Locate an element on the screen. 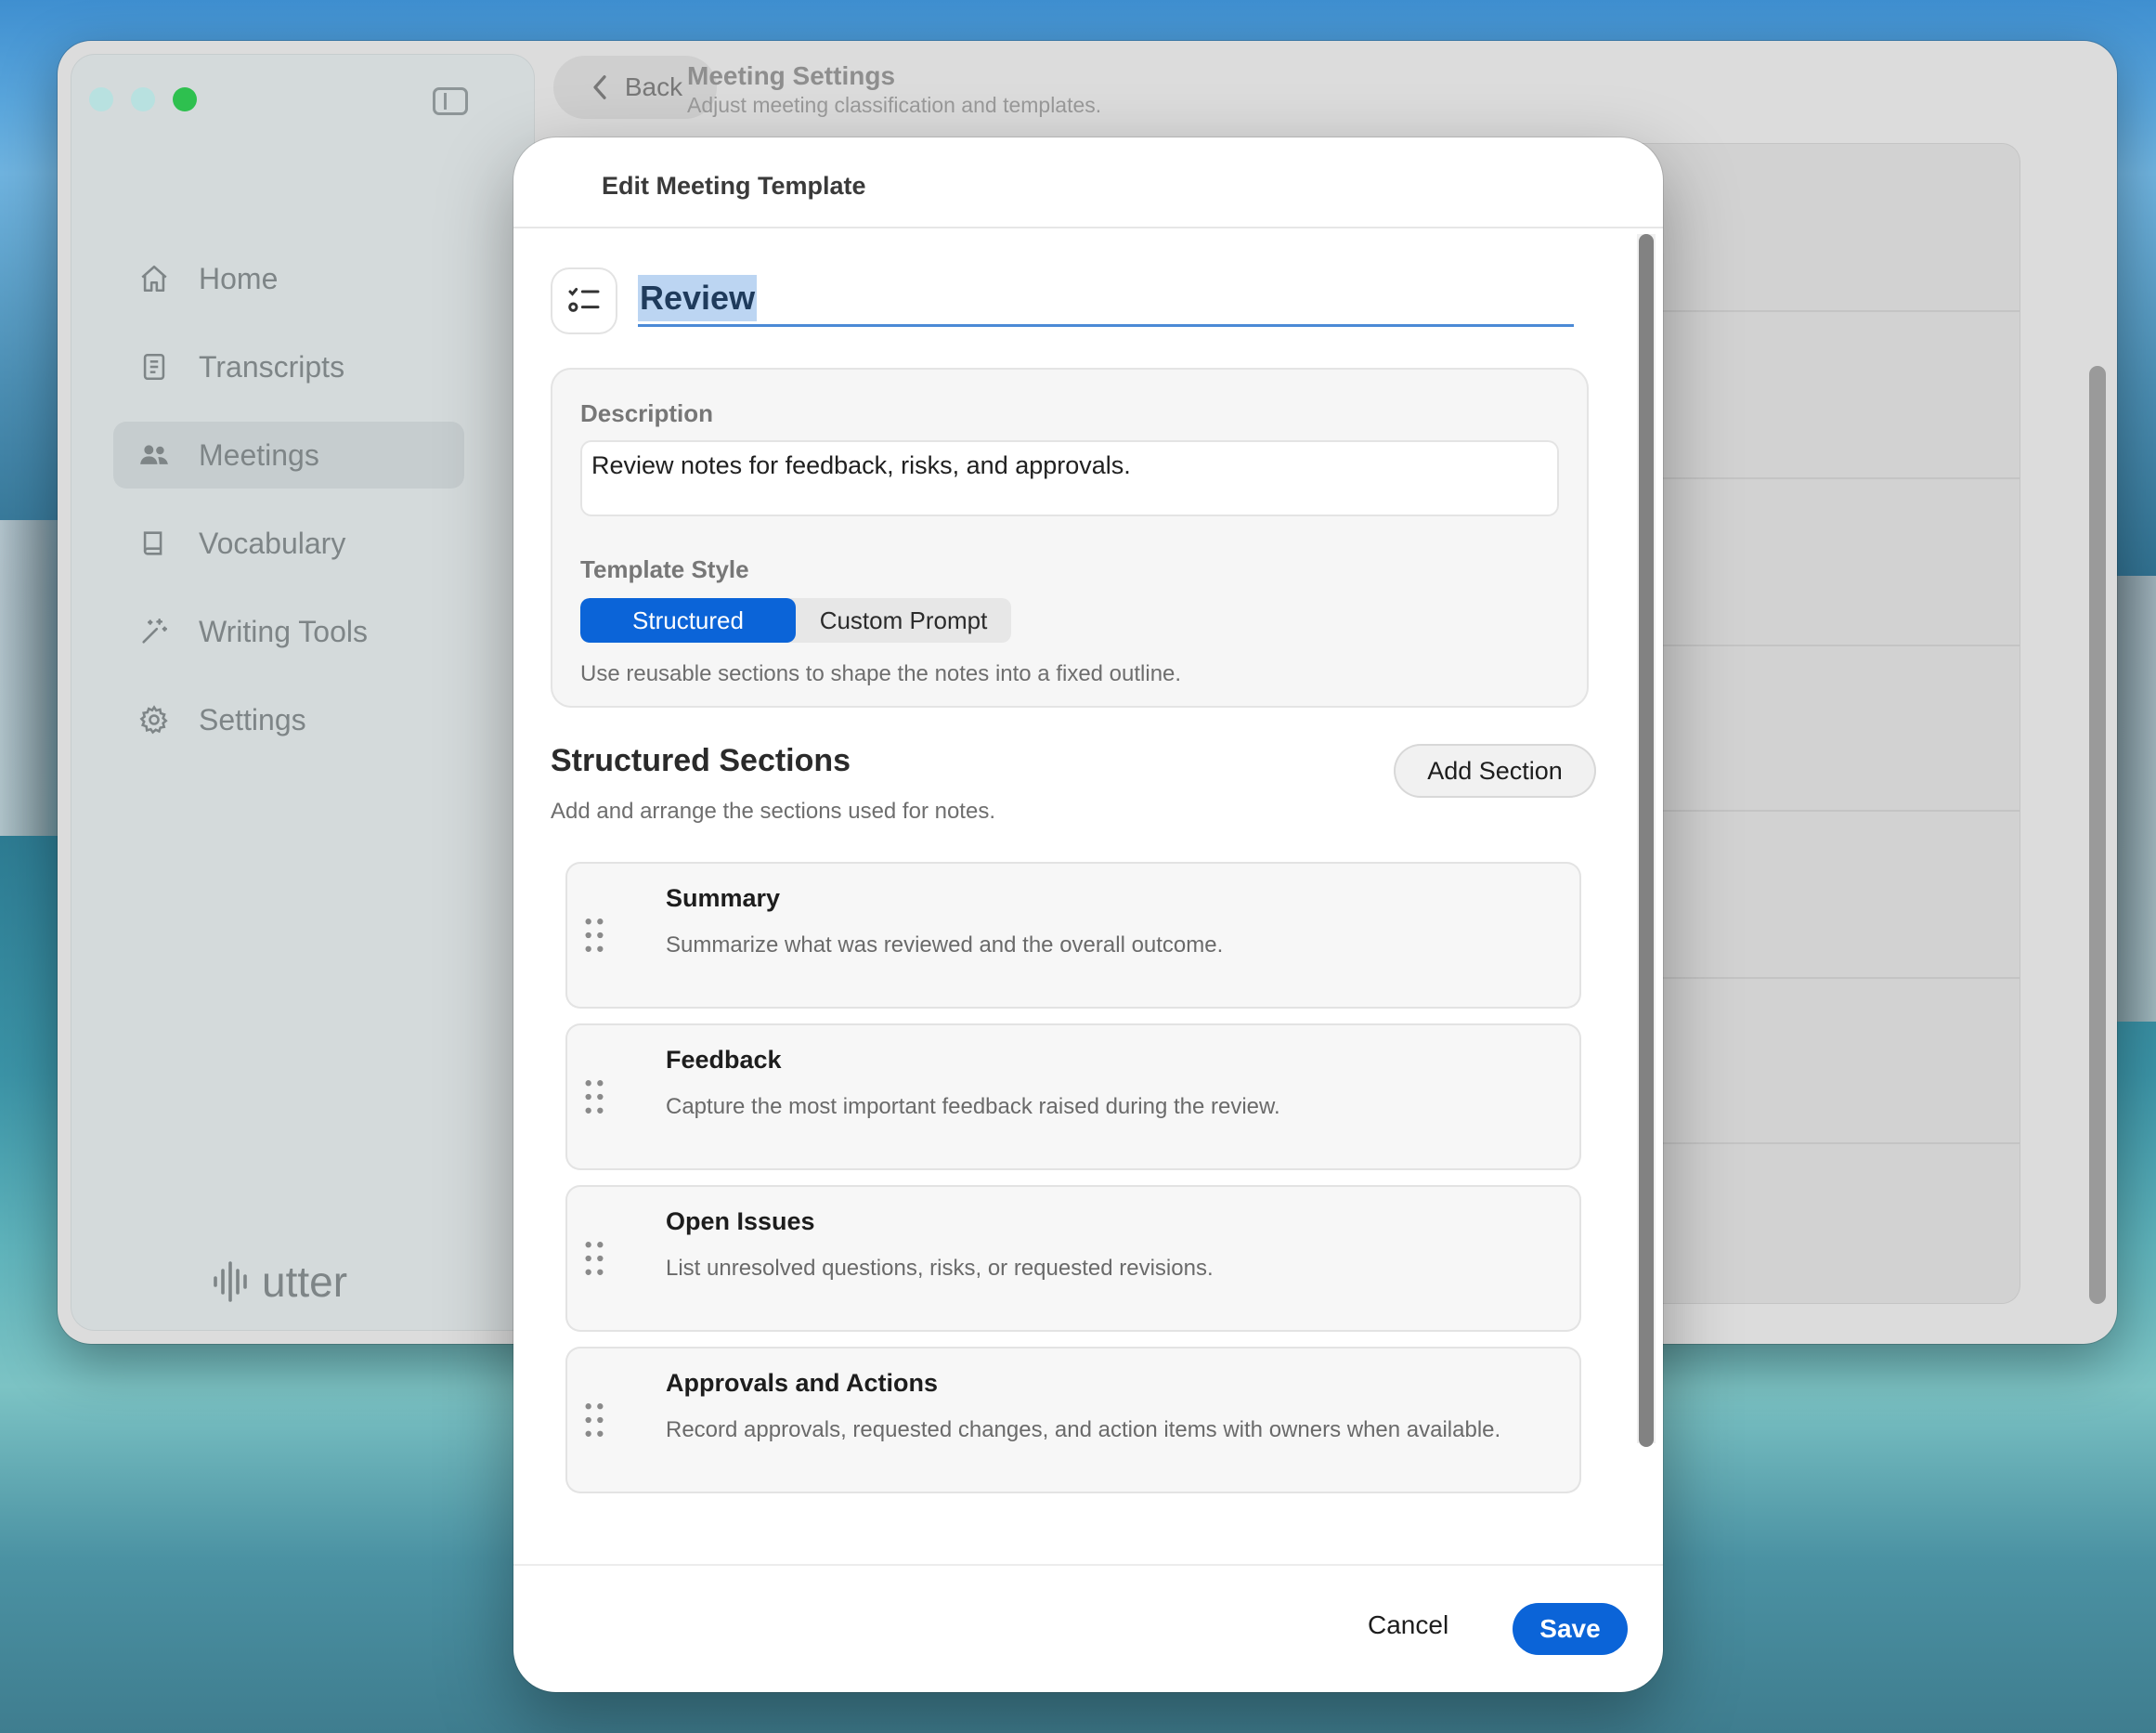 Image resolution: width=2156 pixels, height=1733 pixels. sidebar-item-settings: Settings is located at coordinates (288, 719).